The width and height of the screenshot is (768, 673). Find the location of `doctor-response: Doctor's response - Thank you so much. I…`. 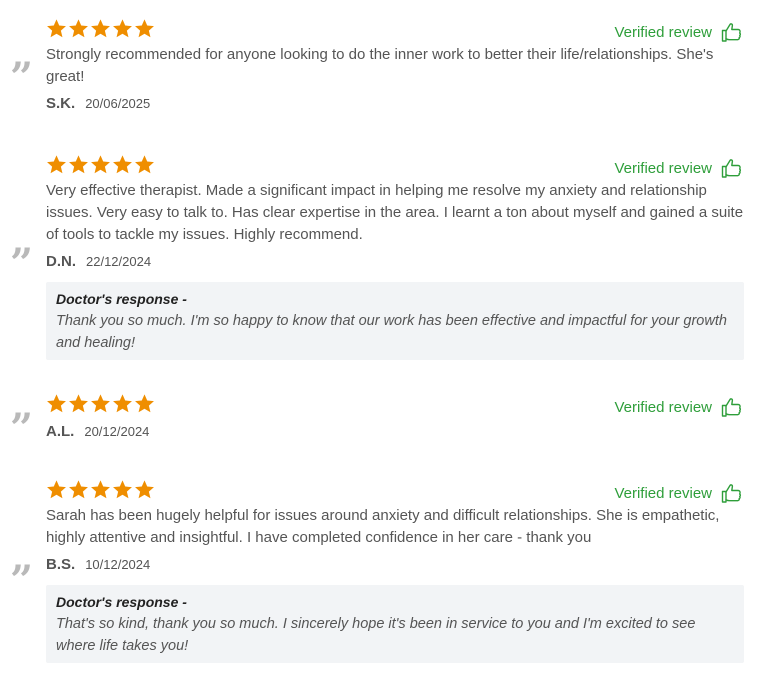

doctor-response: Doctor's response - Thank you so much. I… is located at coordinates (395, 321).